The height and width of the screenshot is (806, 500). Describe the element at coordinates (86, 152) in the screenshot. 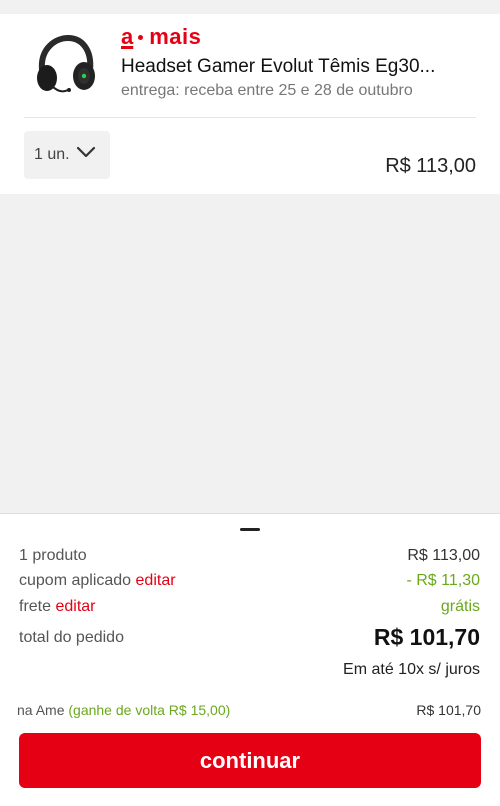

I see `chevron-down-icon` at that location.